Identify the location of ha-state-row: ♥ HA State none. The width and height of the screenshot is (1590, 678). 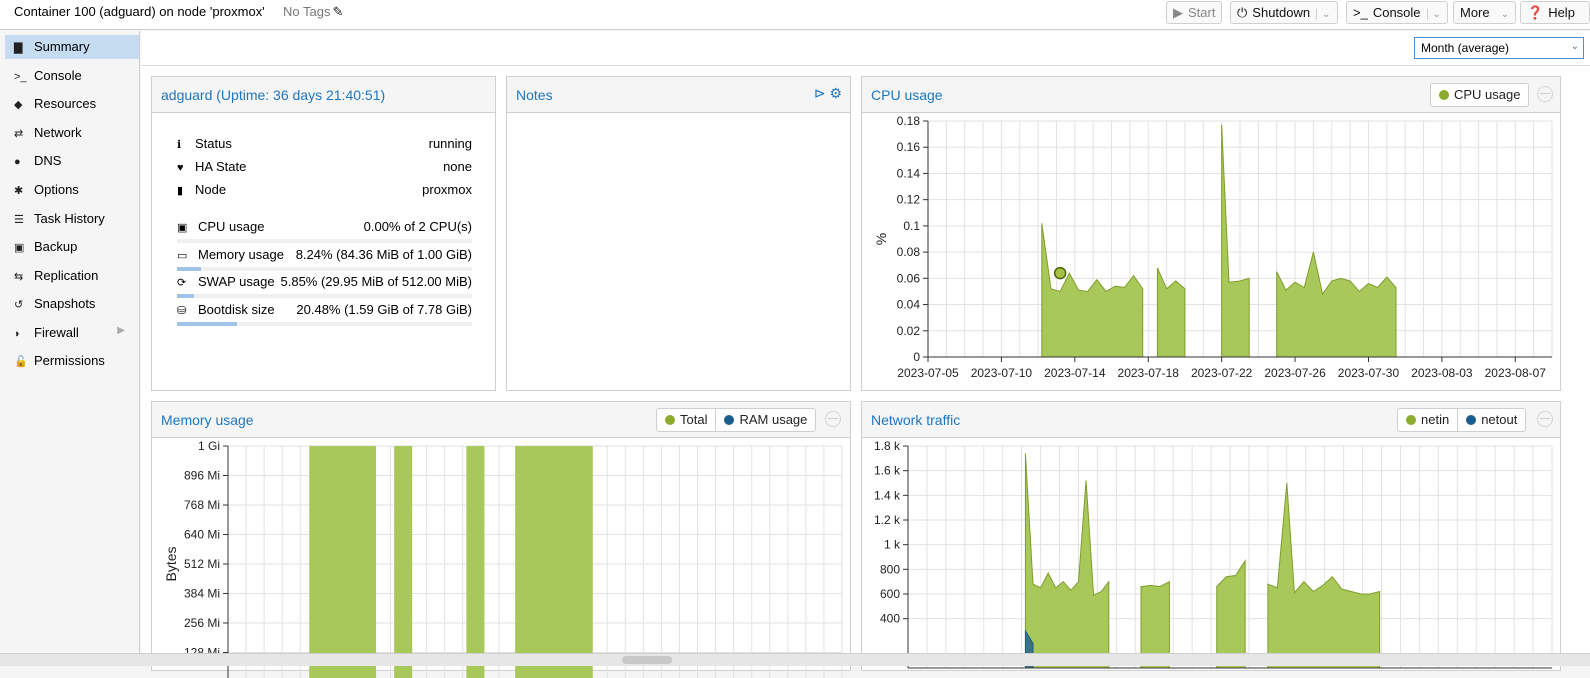
(324, 166).